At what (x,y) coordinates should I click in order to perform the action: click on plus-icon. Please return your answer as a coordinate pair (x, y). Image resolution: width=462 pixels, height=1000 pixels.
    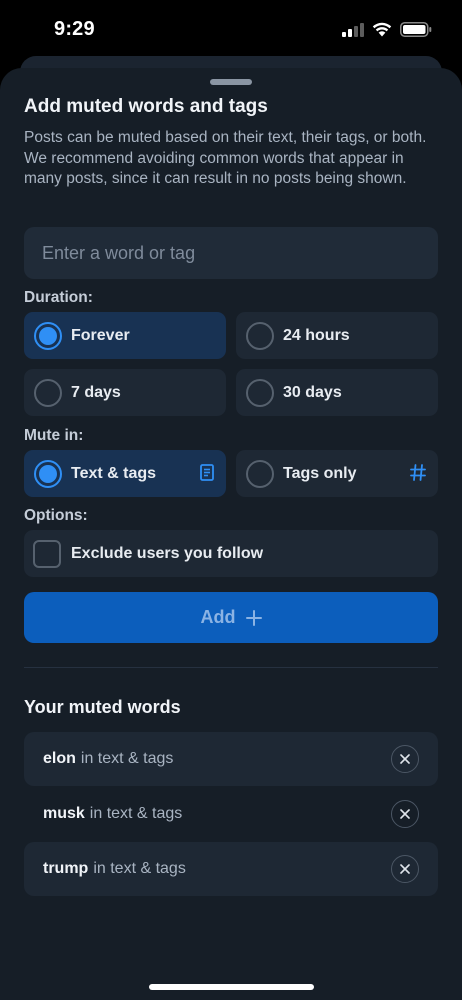
    Looking at the image, I should click on (253, 617).